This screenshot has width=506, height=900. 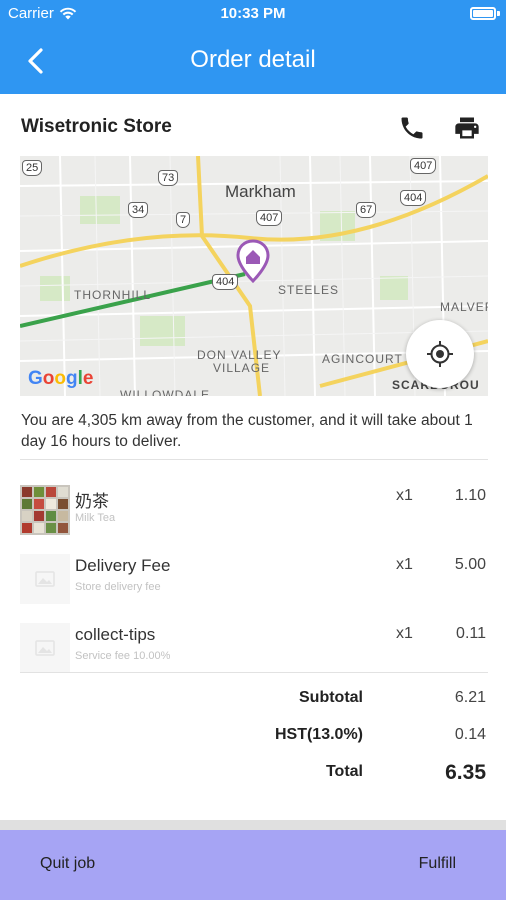 I want to click on highway-shield: 67, so click(x=366, y=210).